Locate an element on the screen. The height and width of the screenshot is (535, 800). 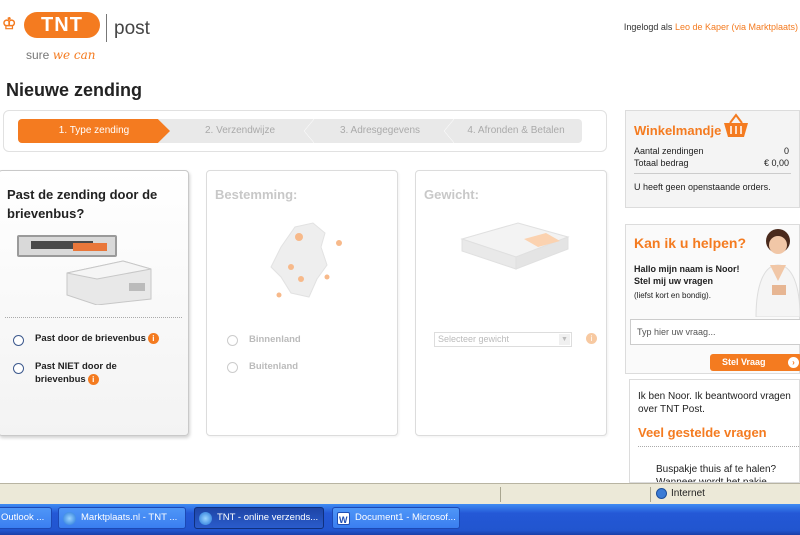
radio-binnenland is located at coordinates (232, 340).